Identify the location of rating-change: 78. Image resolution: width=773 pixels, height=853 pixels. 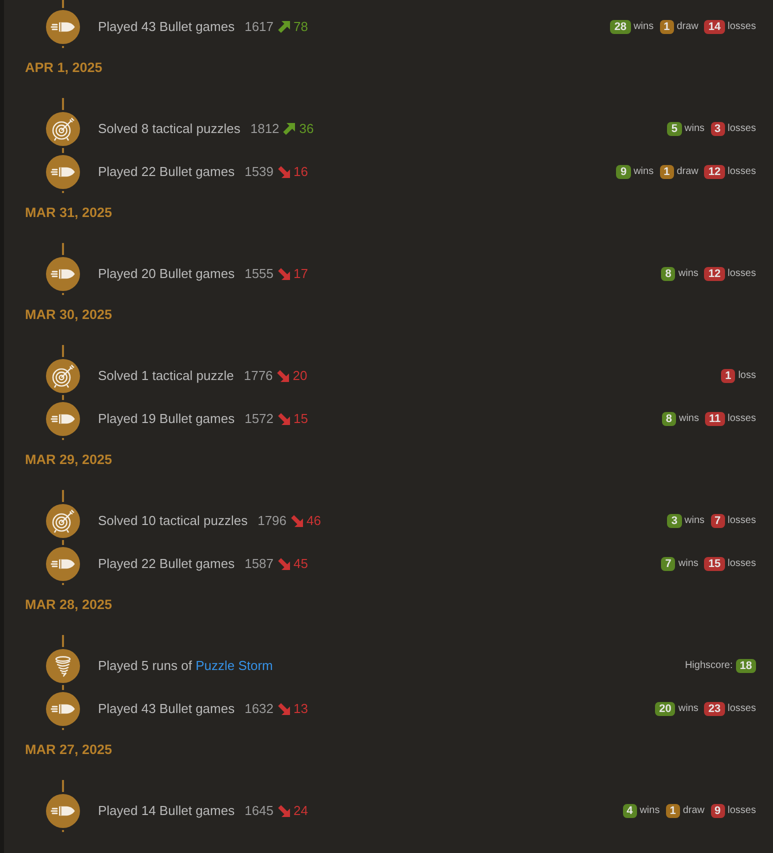
(301, 26).